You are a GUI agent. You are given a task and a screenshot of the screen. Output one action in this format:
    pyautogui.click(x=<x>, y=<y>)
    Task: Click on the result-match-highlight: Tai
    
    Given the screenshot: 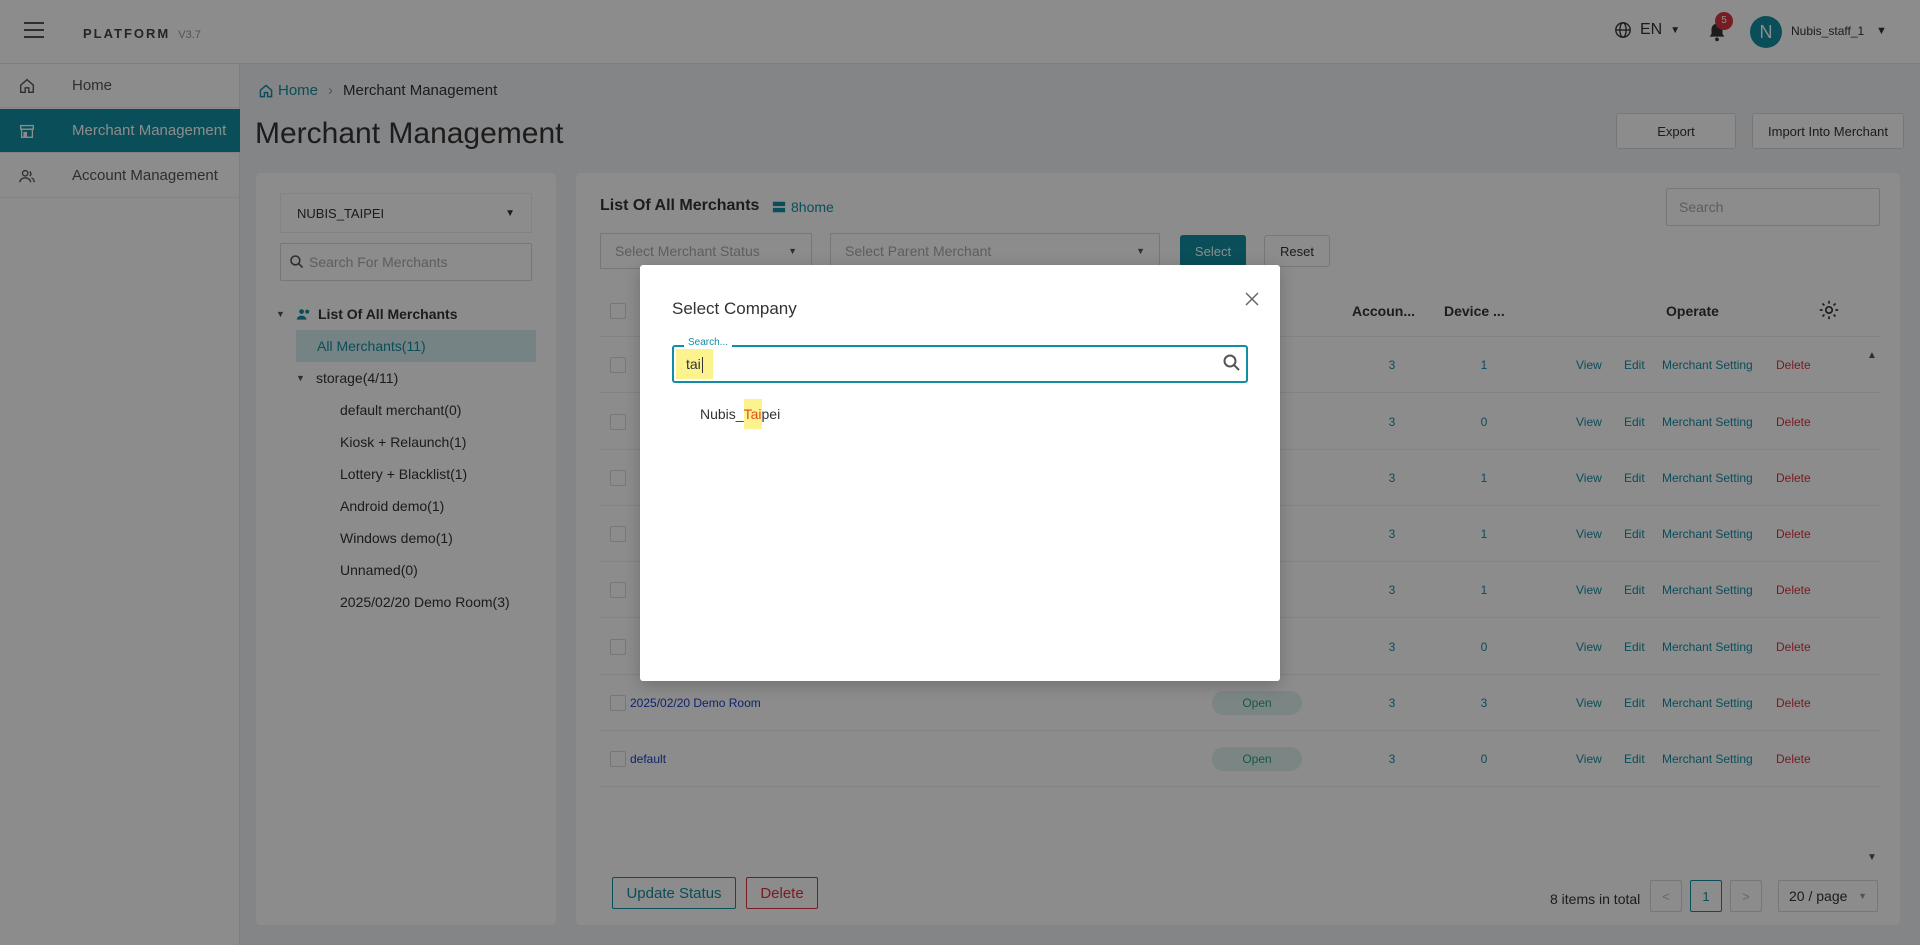 What is the action you would take?
    pyautogui.click(x=752, y=414)
    